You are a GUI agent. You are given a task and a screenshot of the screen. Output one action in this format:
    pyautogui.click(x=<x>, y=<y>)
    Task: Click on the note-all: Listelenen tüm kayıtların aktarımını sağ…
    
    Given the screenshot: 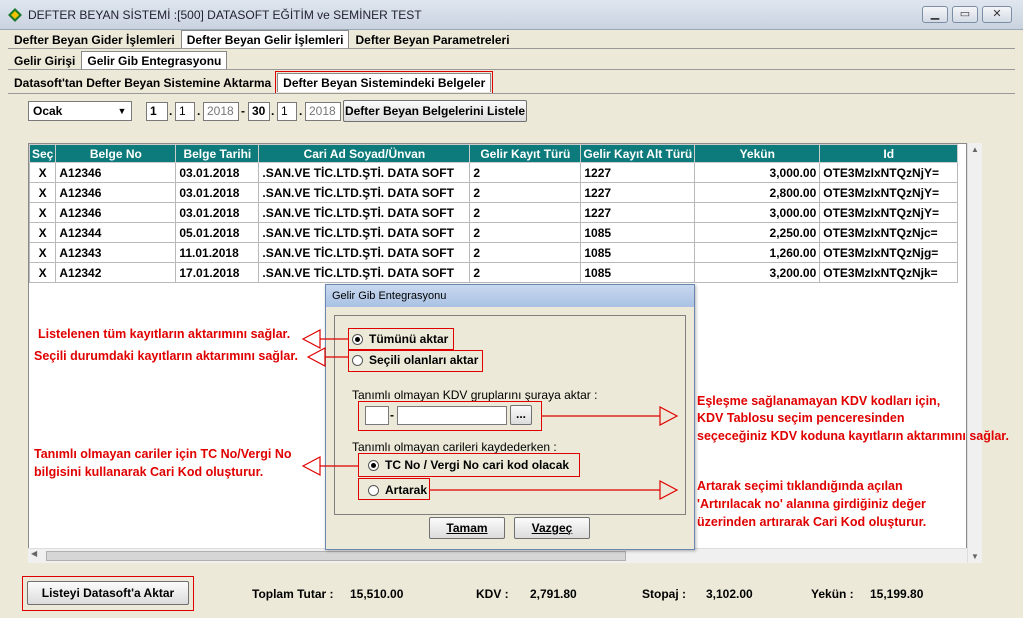 What is the action you would take?
    pyautogui.click(x=164, y=334)
    